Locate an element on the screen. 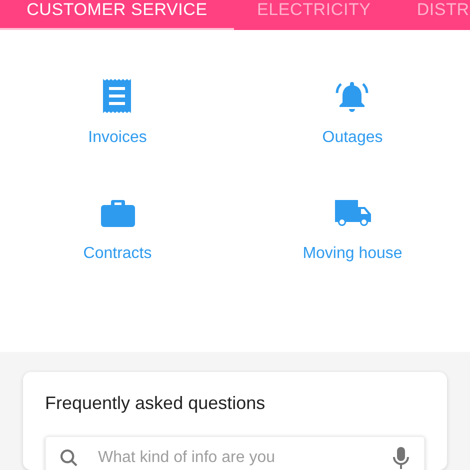 The width and height of the screenshot is (470, 470). tab: DISTR is located at coordinates (432, 15).